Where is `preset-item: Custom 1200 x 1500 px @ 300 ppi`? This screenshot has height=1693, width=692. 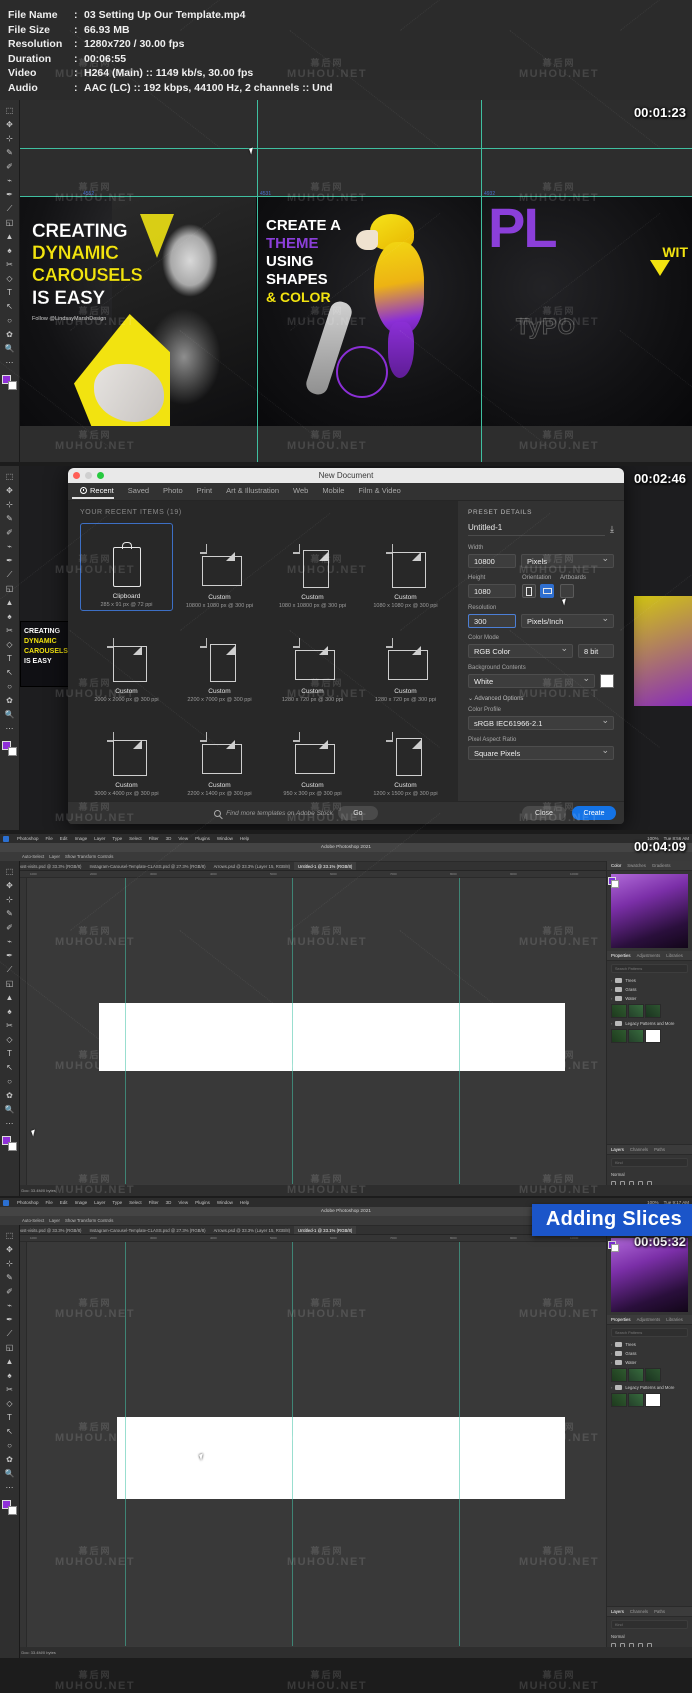
preset-item: Custom 1200 x 1500 px @ 300 ppi is located at coordinates (405, 755).